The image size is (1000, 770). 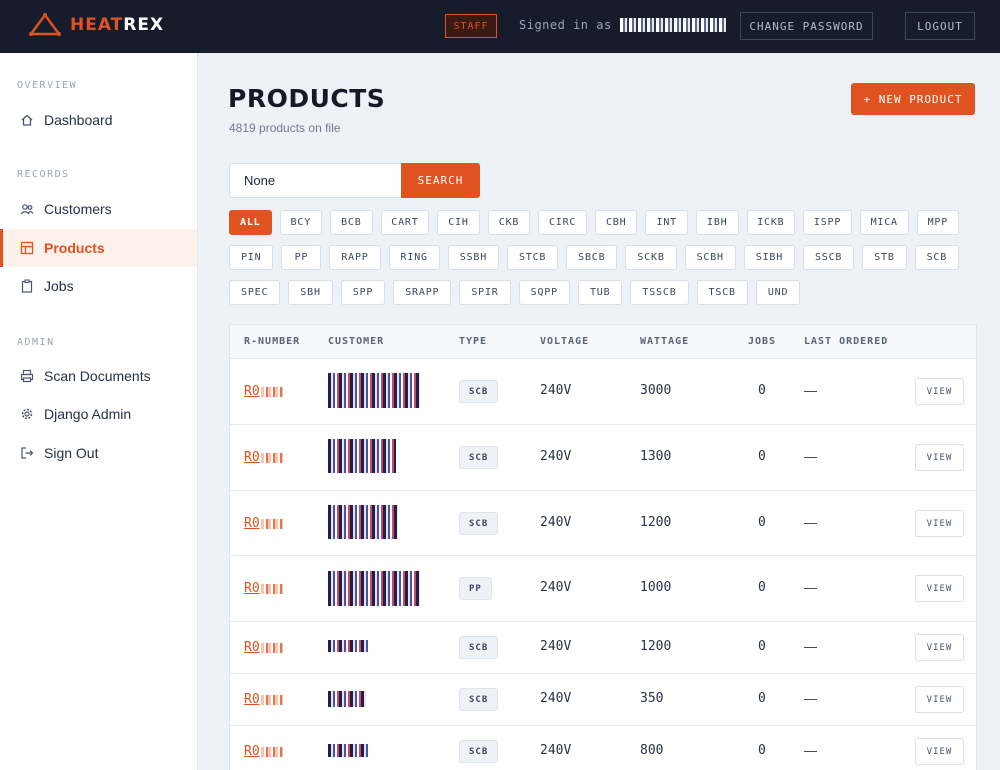 What do you see at coordinates (651, 257) in the screenshot?
I see `filter-chip: SCKB` at bounding box center [651, 257].